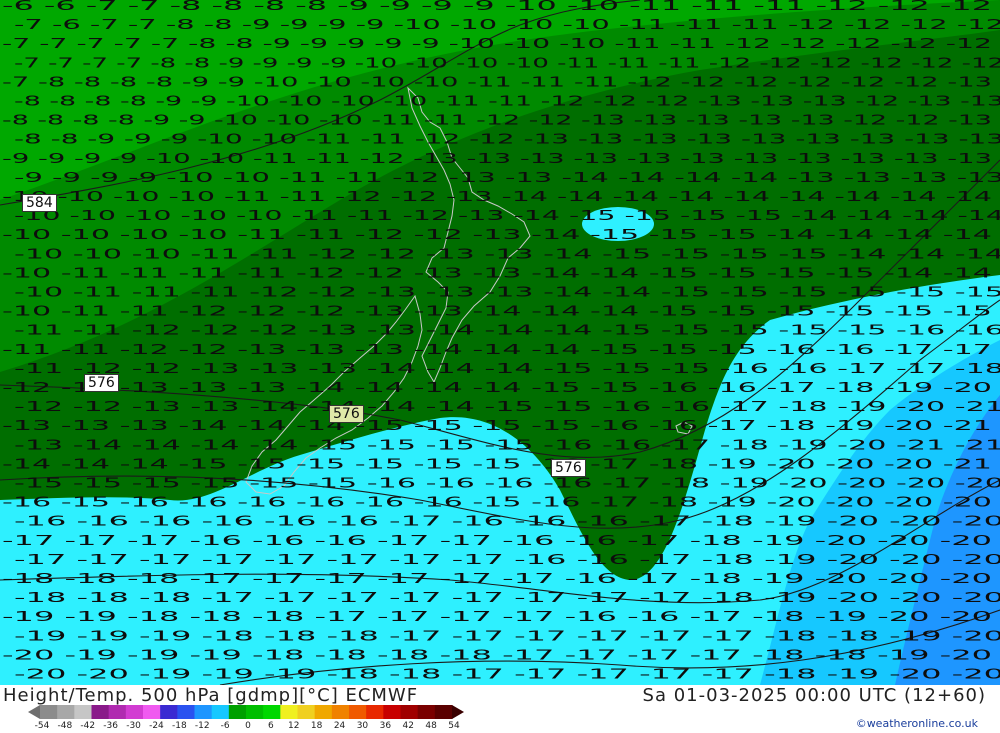 The image size is (1000, 733). What do you see at coordinates (225, 726) in the screenshot?
I see `scale-label: -6` at bounding box center [225, 726].